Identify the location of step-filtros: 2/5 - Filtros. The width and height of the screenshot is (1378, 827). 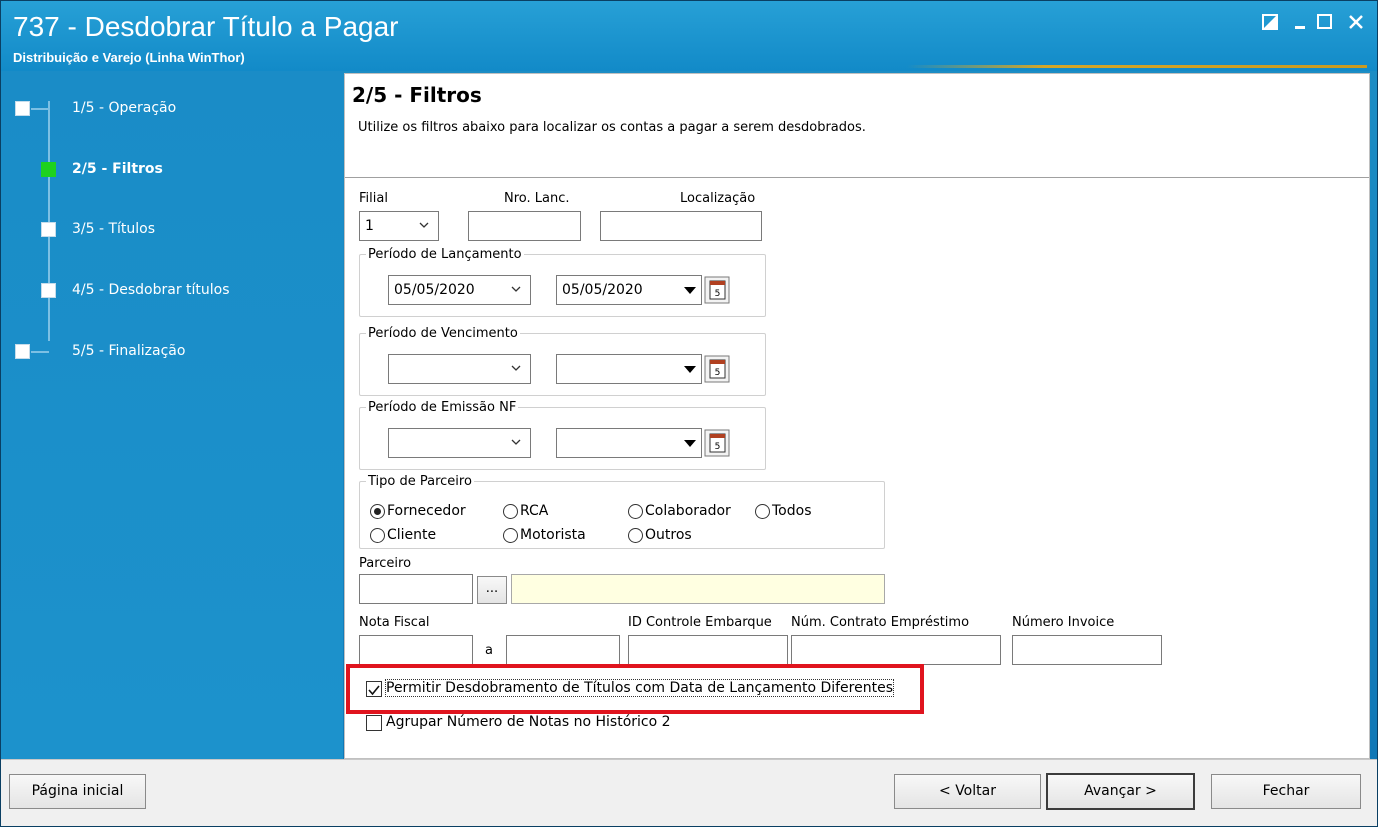
(171, 170).